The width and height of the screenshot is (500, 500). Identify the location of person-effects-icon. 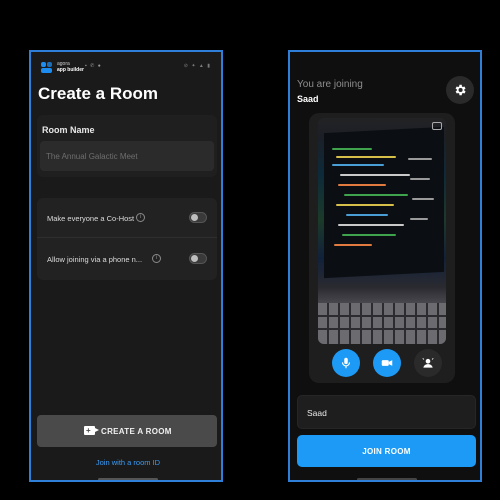
(428, 363).